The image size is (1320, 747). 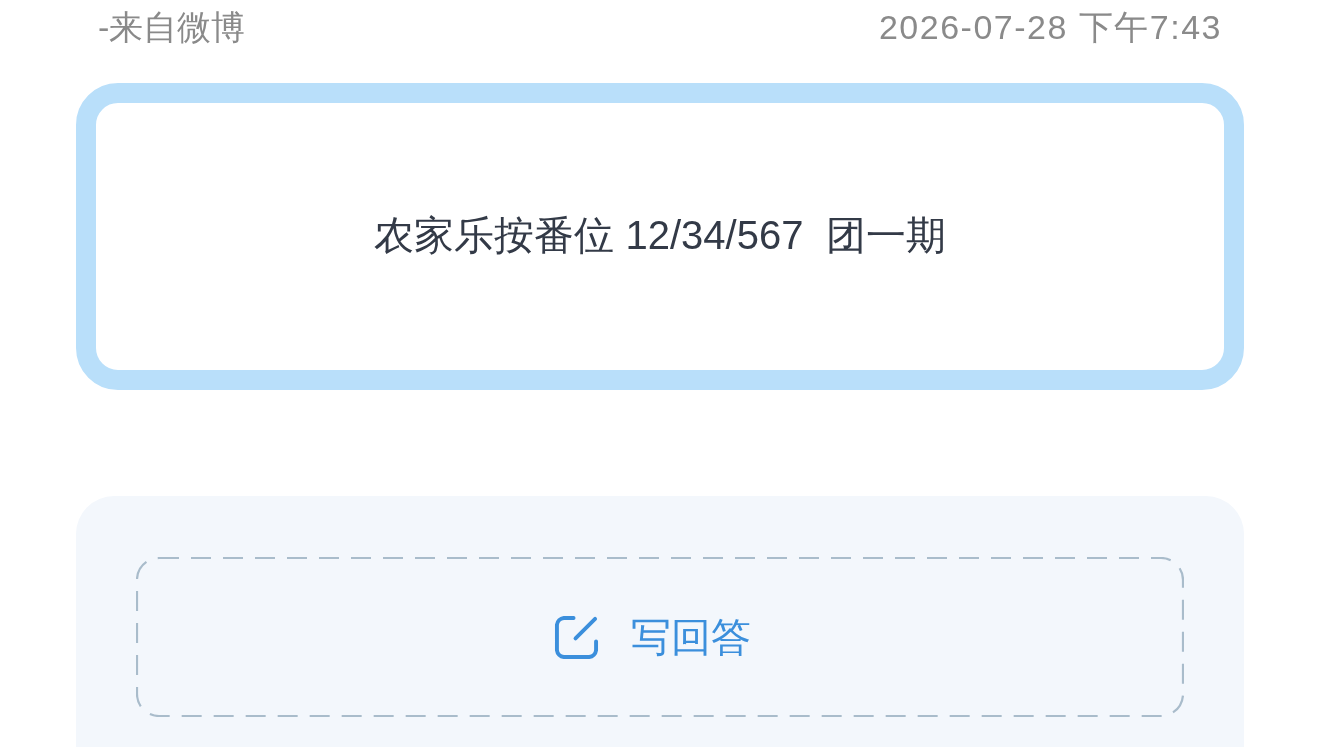 I want to click on source-label: -来自微博, so click(x=172, y=27).